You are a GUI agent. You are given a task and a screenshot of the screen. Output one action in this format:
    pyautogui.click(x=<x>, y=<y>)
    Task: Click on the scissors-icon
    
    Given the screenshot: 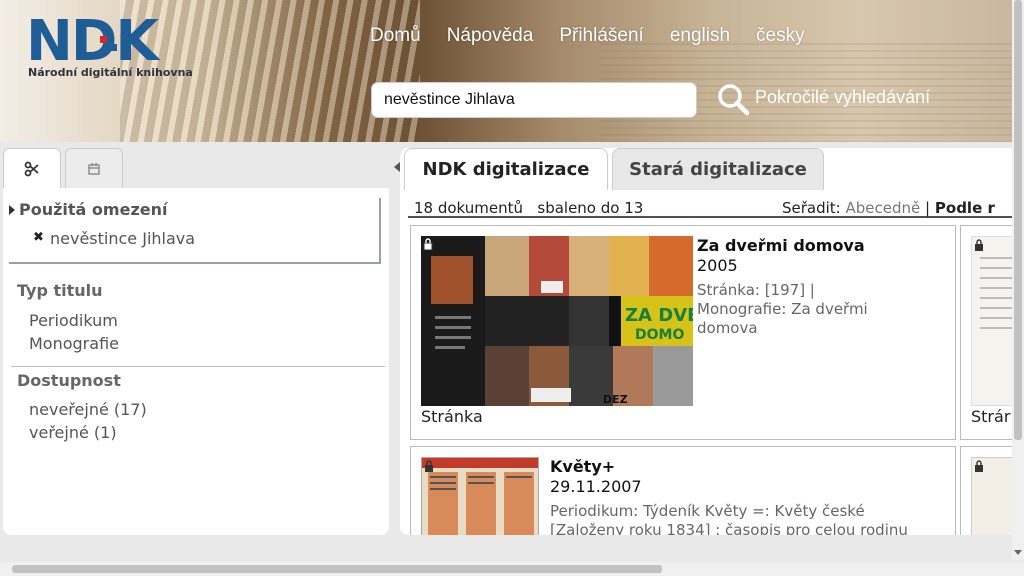 What is the action you would take?
    pyautogui.click(x=31, y=168)
    